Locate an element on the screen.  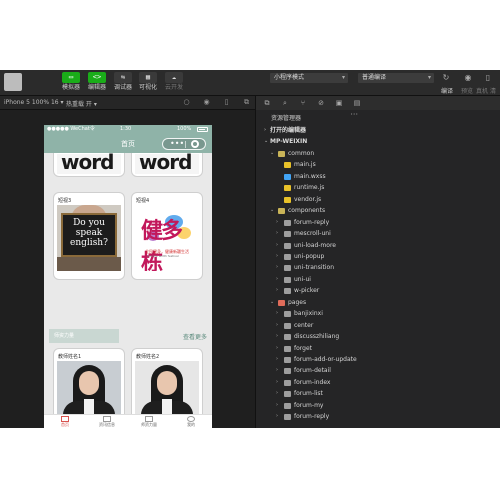
simulator-bar: iPhone 5 100% 16 ▾ 热重载 开 ▾ ○ ◉ ▯ ⧉ is located at coordinates (127, 103).